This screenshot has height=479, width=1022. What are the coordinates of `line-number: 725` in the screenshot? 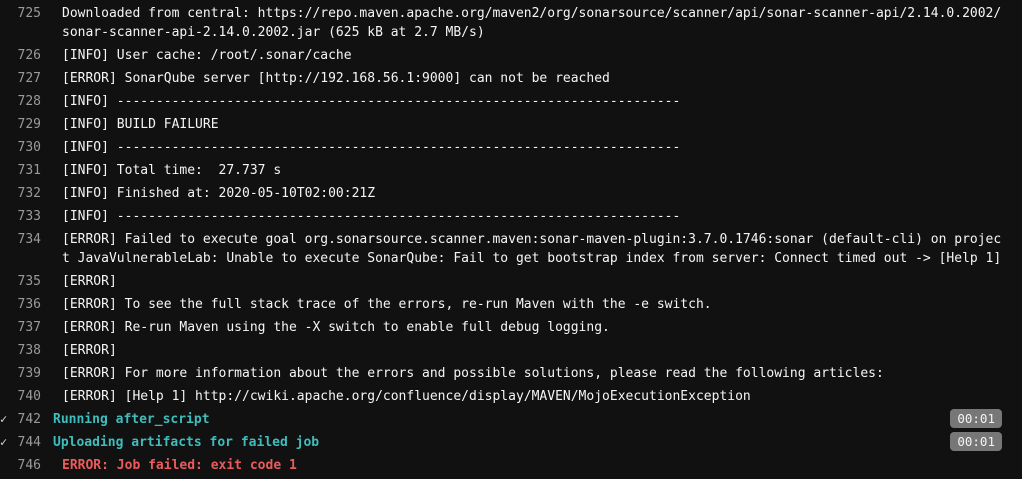 It's located at (27, 13).